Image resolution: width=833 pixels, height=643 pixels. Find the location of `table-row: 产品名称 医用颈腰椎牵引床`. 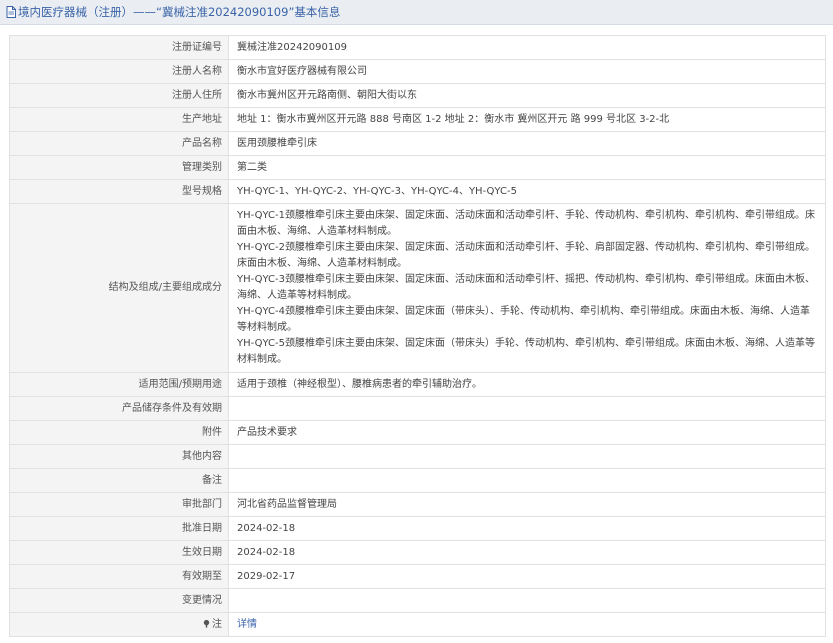

table-row: 产品名称 医用颈腰椎牵引床 is located at coordinates (417, 143).